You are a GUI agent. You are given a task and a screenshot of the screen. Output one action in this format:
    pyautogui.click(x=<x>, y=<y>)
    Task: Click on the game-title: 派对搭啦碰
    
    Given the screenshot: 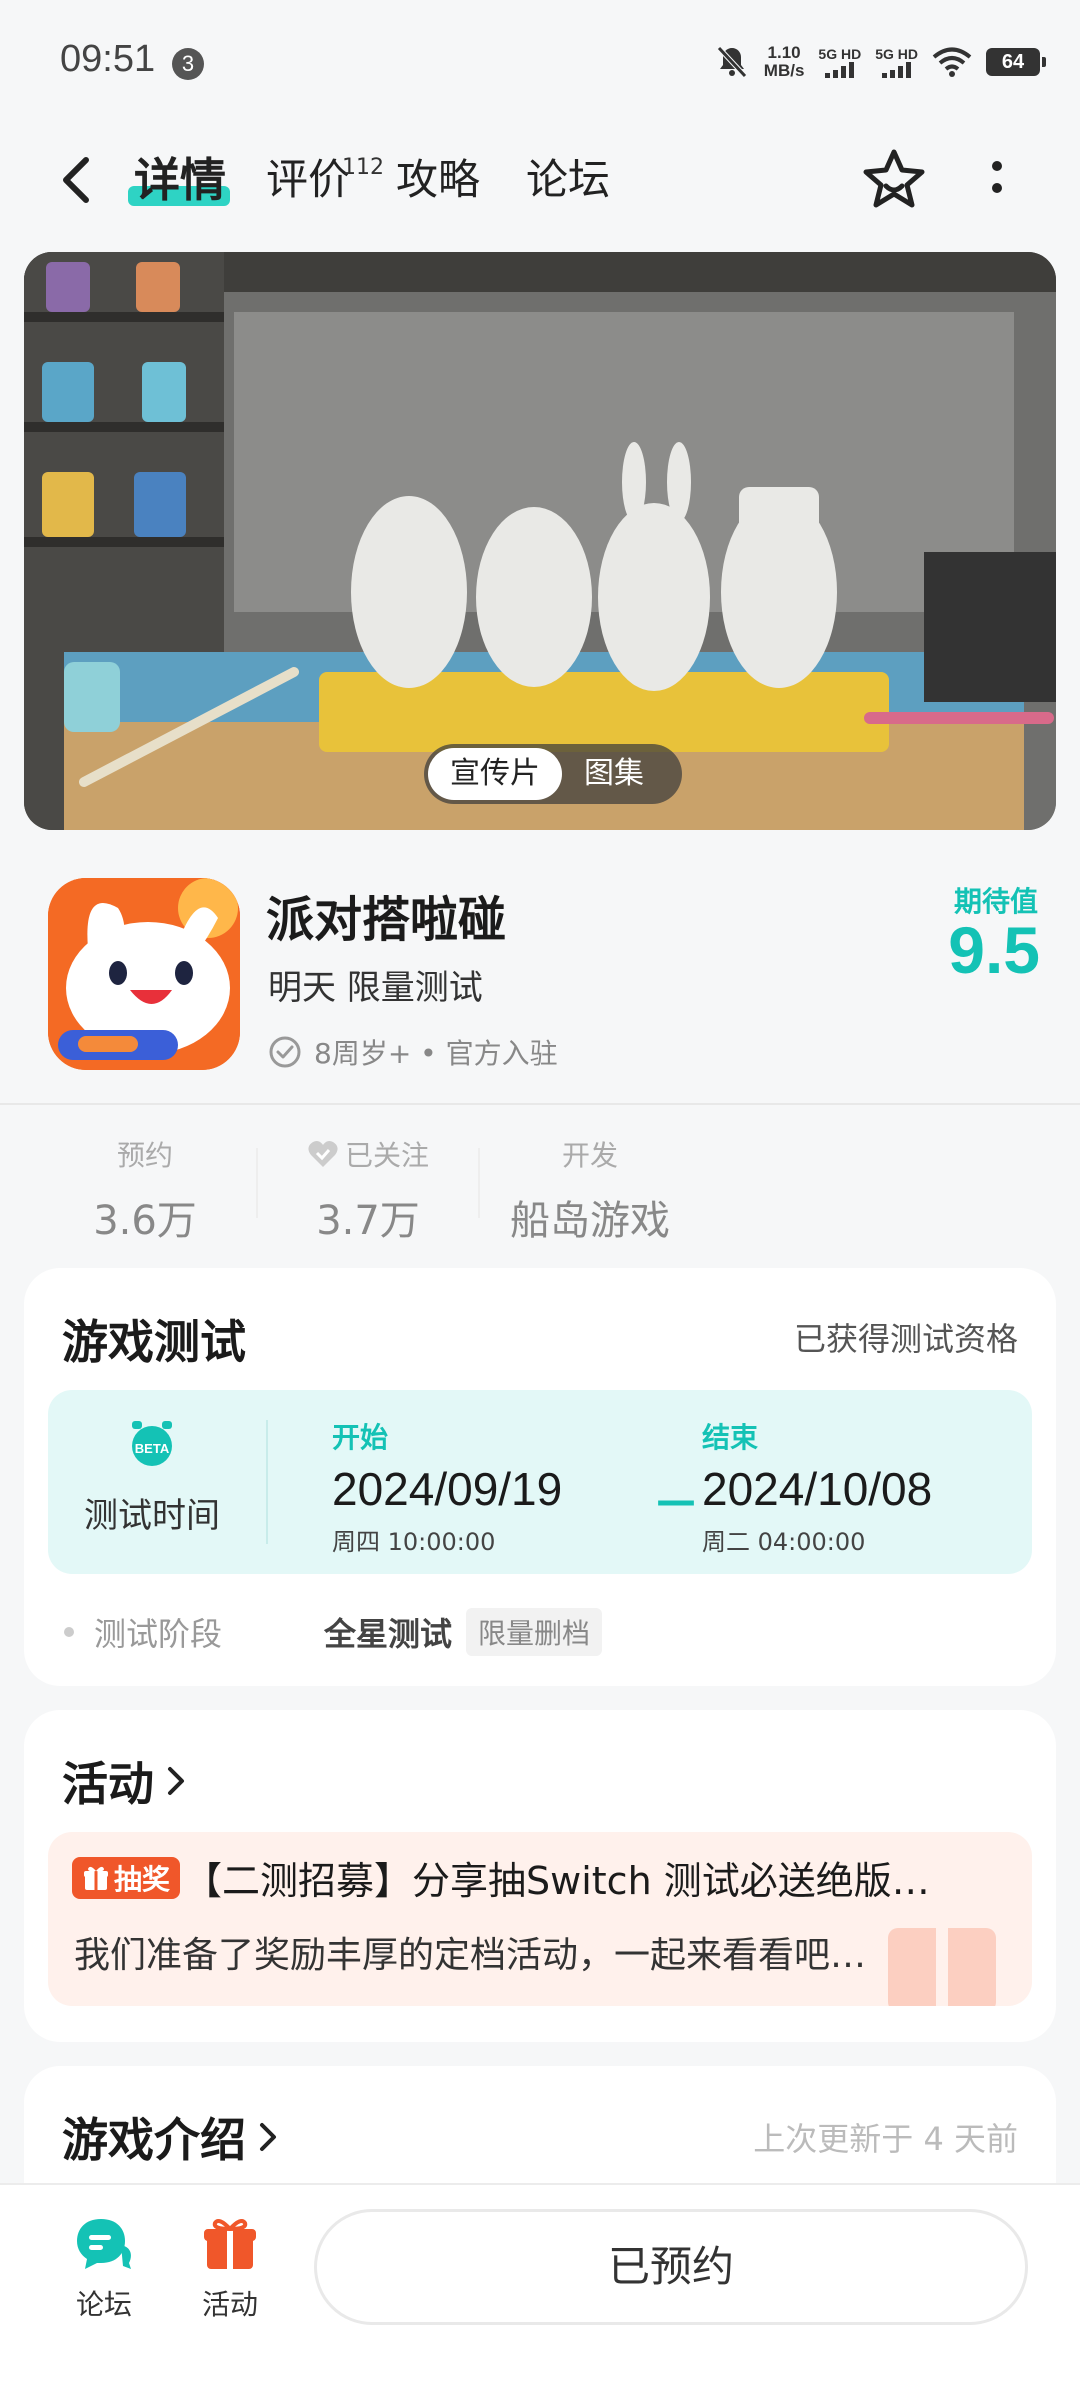 What is the action you would take?
    pyautogui.click(x=386, y=920)
    